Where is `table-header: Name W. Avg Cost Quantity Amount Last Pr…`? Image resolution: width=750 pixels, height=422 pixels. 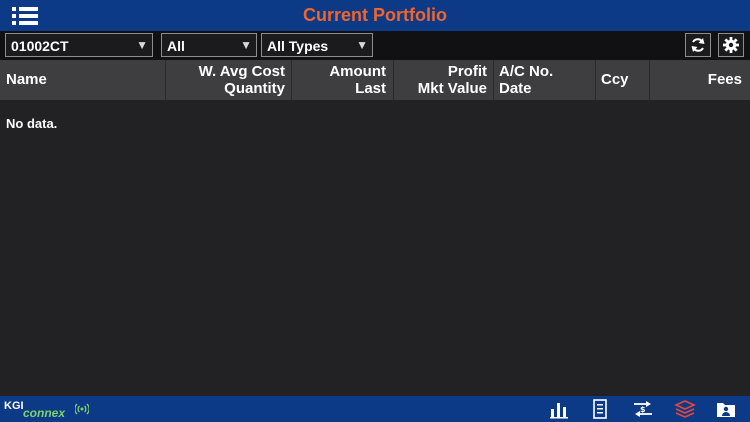 table-header: Name W. Avg Cost Quantity Amount Last Pr… is located at coordinates (375, 80).